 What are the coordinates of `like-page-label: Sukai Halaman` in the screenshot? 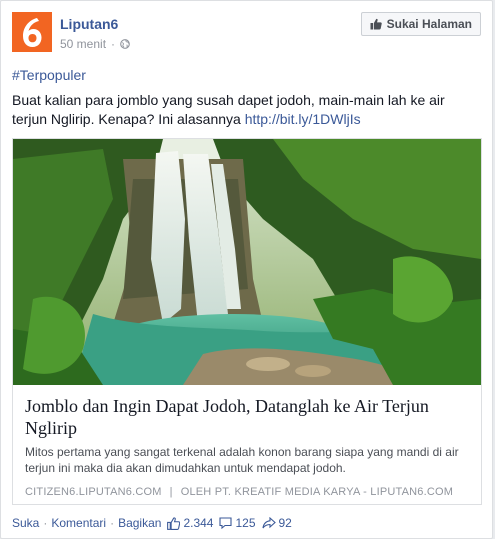 It's located at (429, 24).